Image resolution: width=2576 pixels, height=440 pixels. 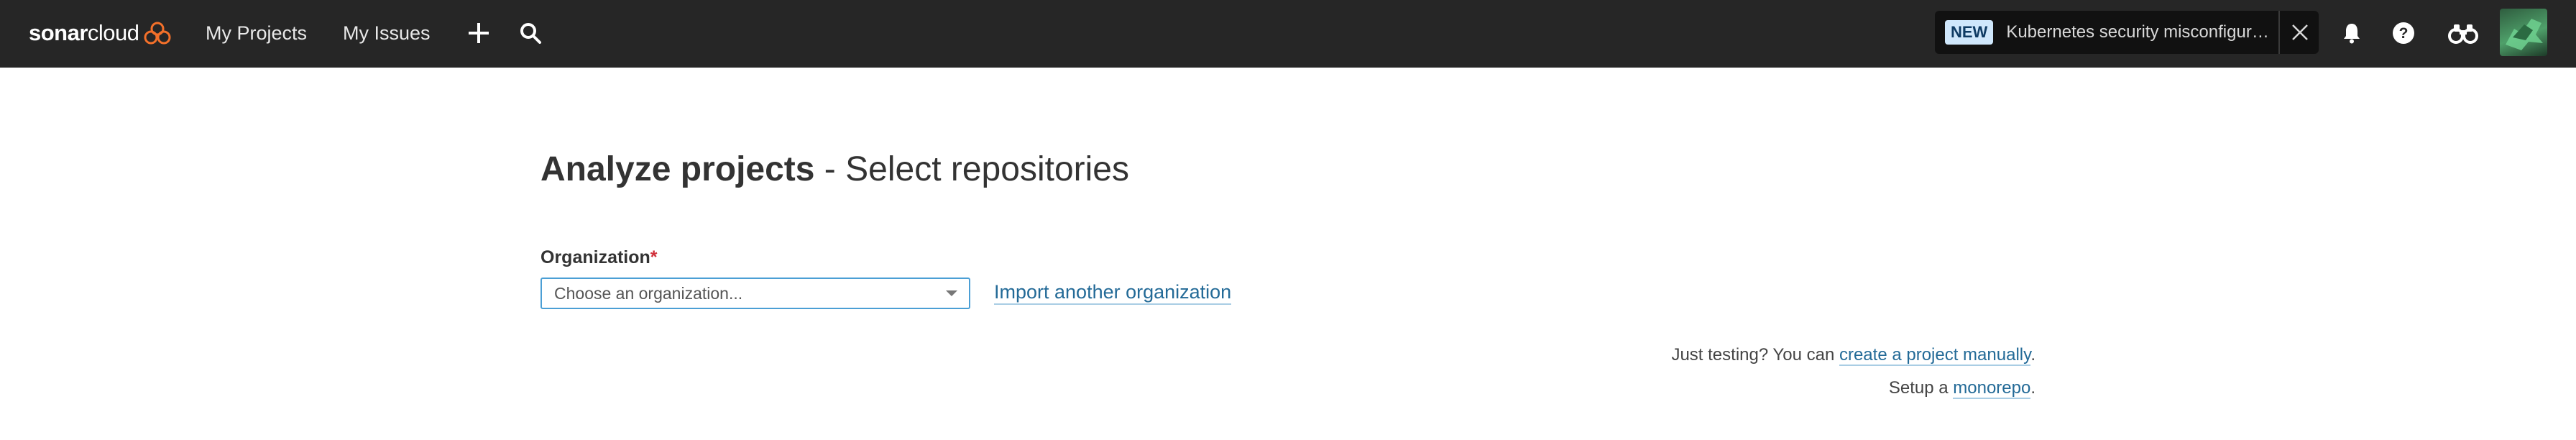 I want to click on page-title-strong: Analyze projects, so click(x=677, y=169).